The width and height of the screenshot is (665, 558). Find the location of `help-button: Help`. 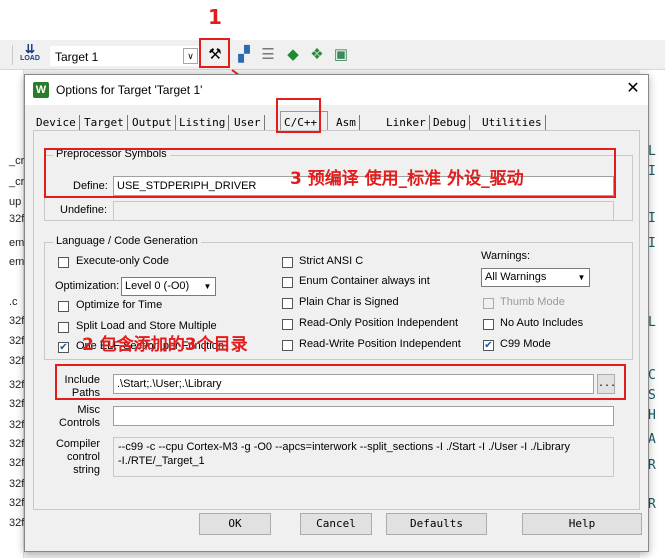

help-button: Help is located at coordinates (582, 524).